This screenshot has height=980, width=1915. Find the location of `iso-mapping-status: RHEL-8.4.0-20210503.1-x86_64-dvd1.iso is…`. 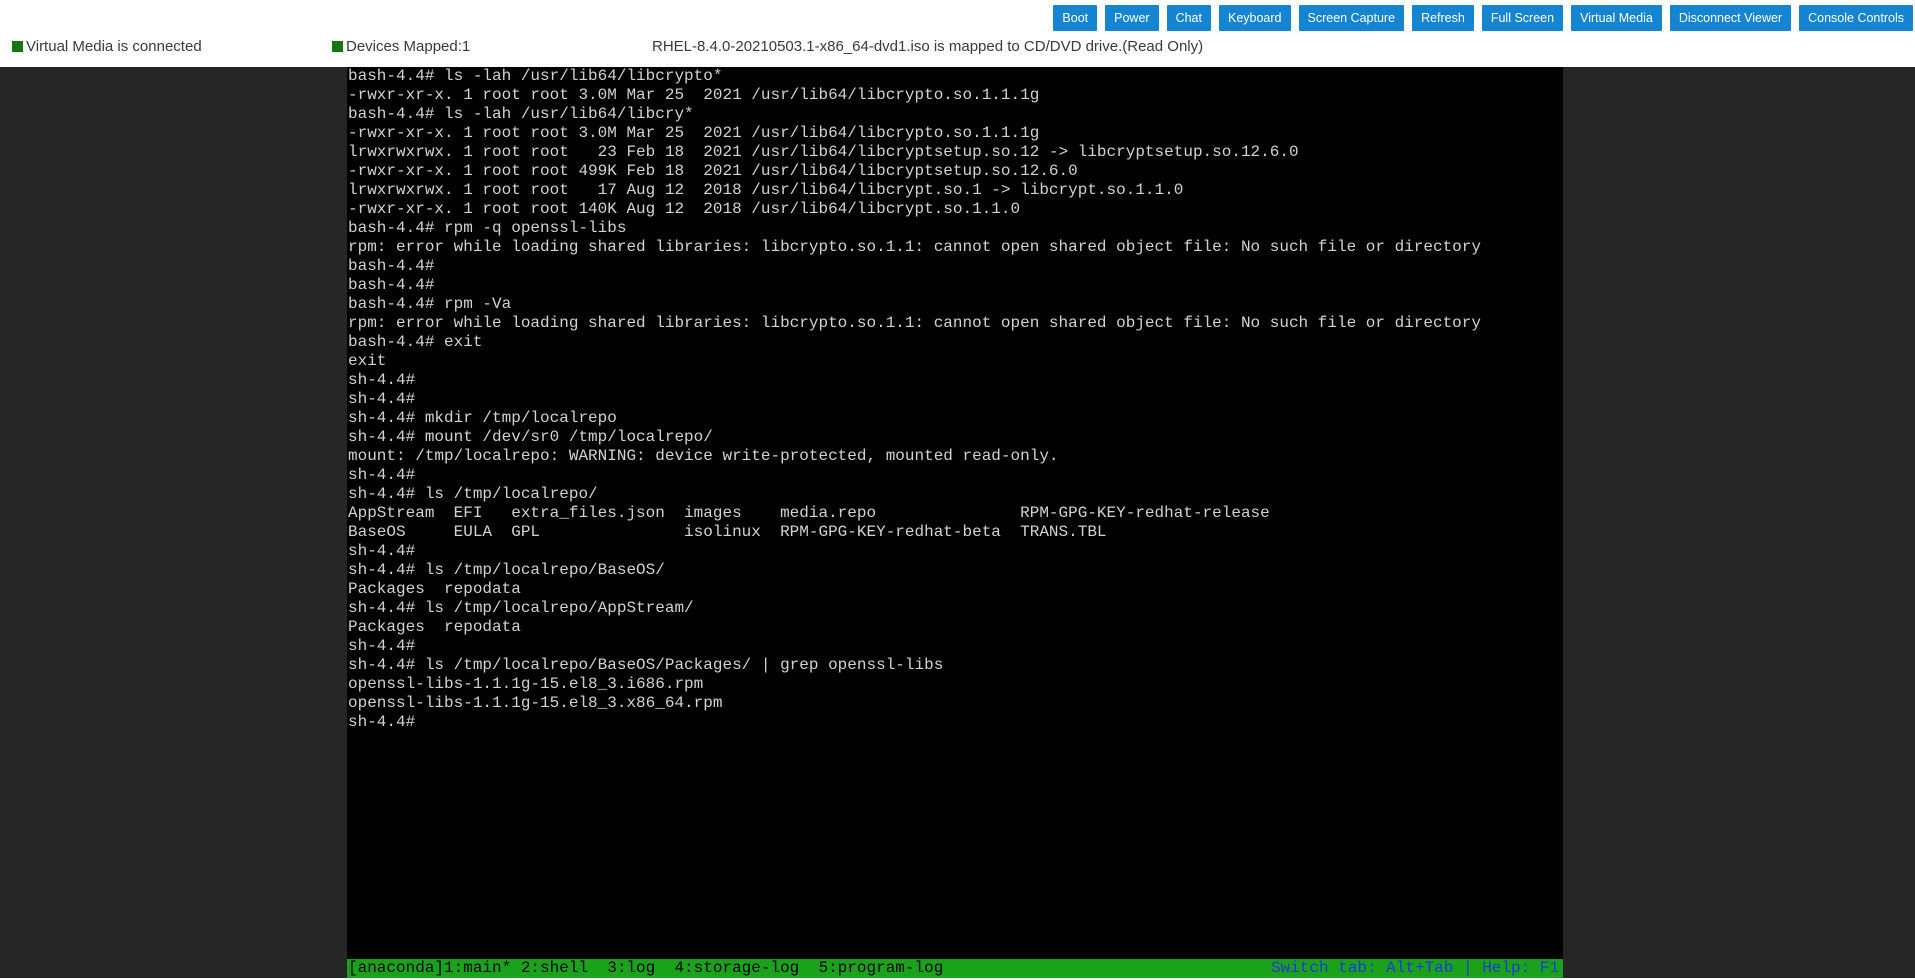

iso-mapping-status: RHEL-8.4.0-20210503.1-x86_64-dvd1.iso is… is located at coordinates (927, 46).